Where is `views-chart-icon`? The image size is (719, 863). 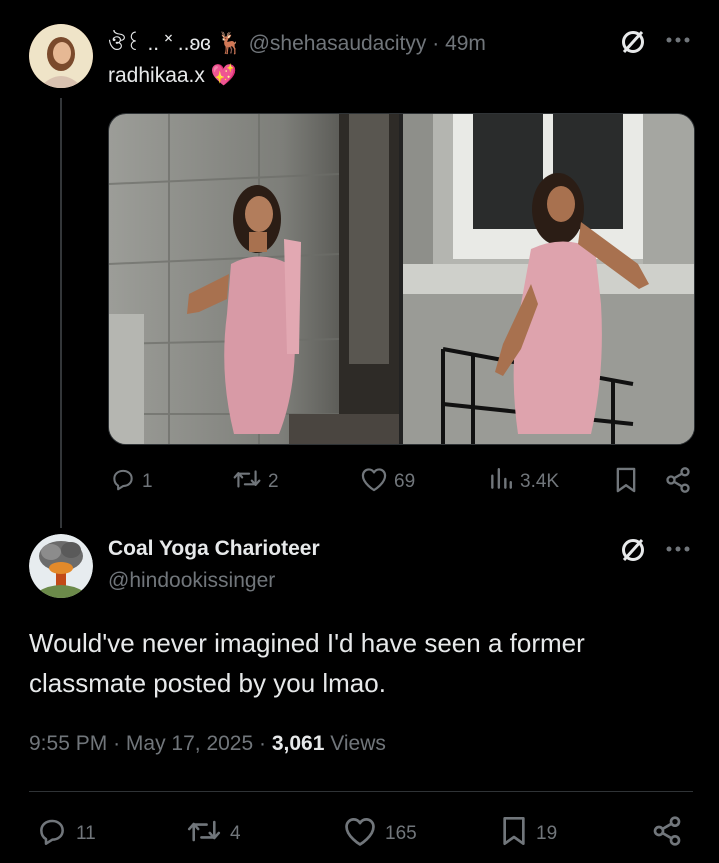 views-chart-icon is located at coordinates (501, 482).